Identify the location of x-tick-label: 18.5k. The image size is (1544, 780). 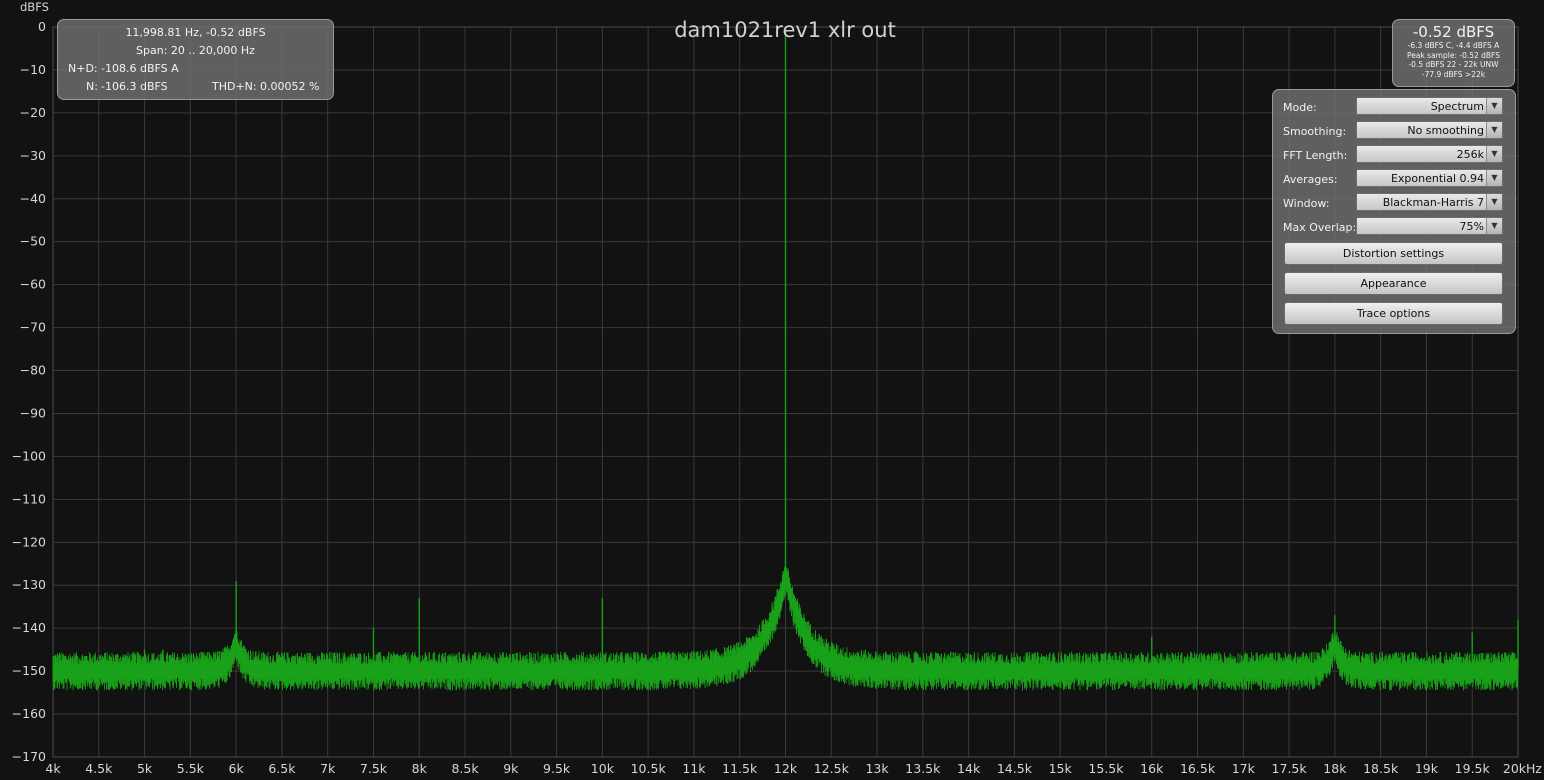
(1381, 768).